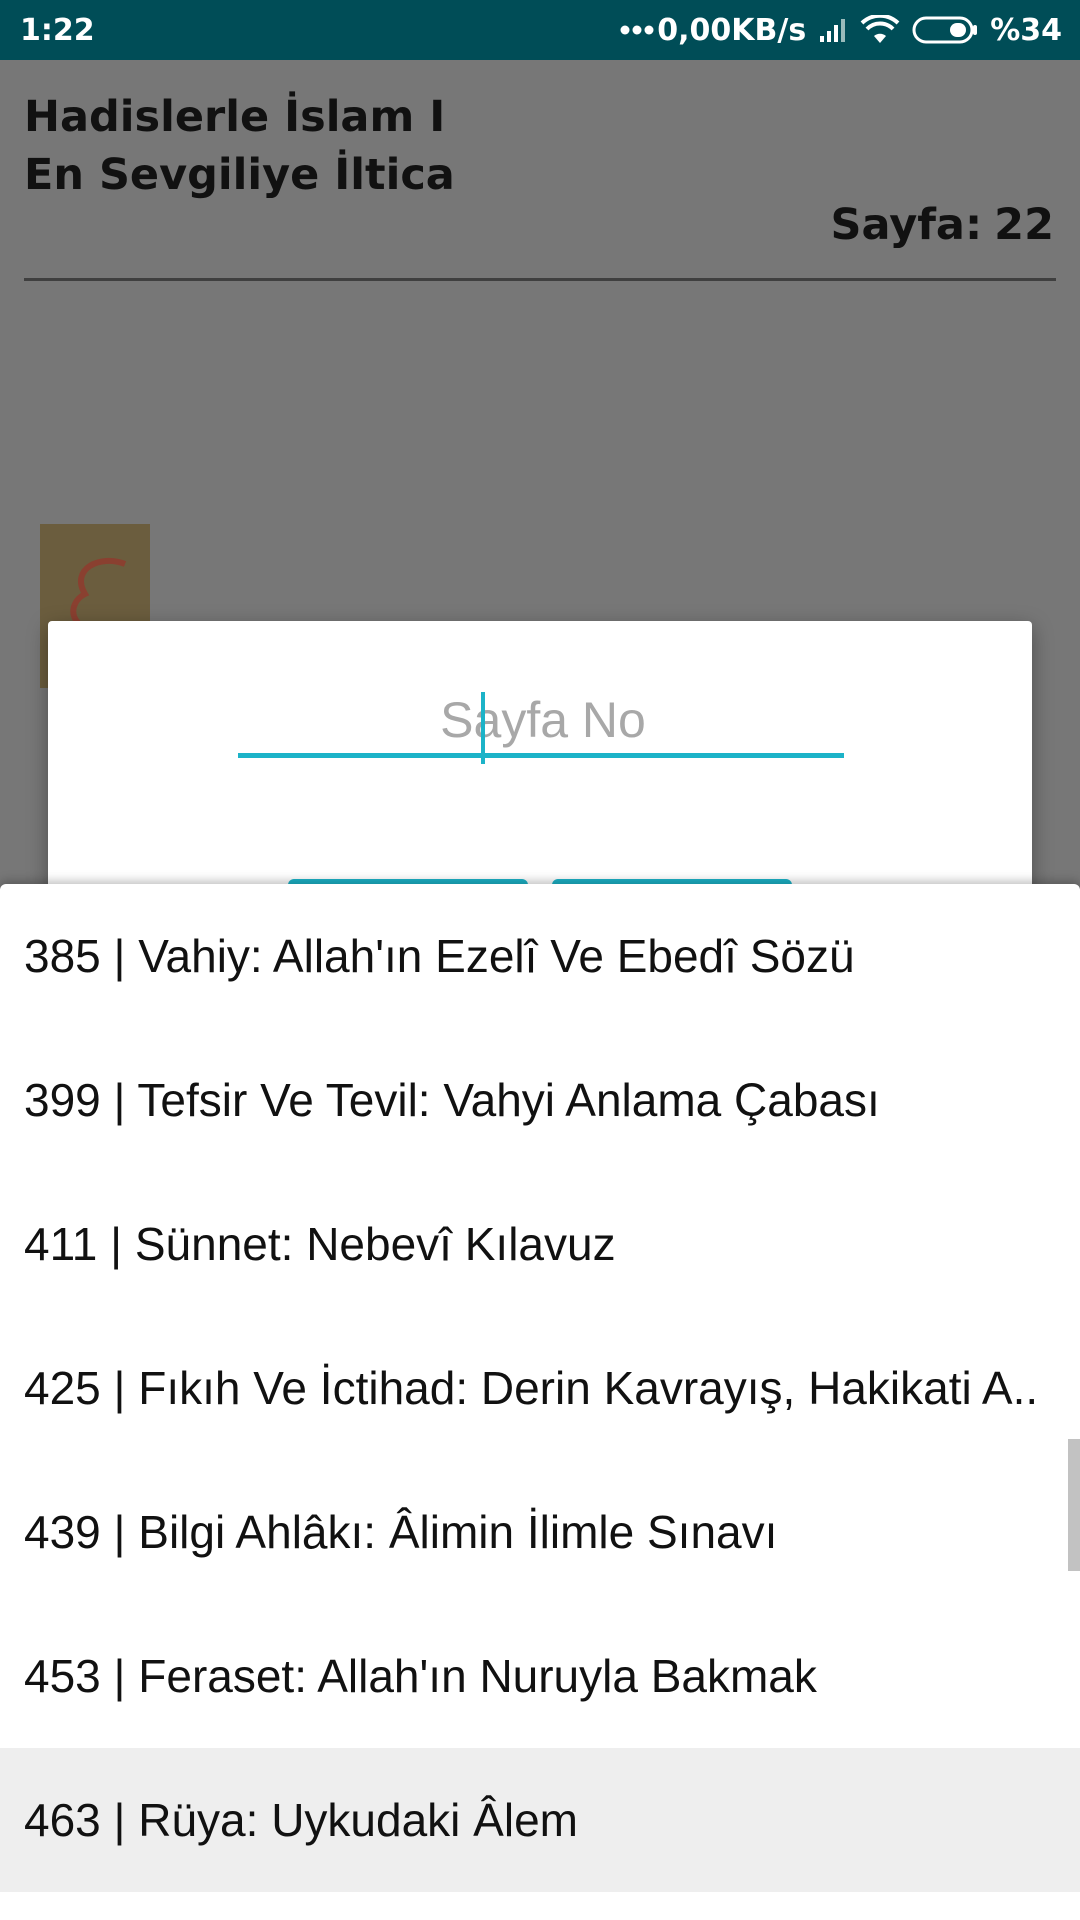 Image resolution: width=1080 pixels, height=1920 pixels. I want to click on battery-icon, so click(945, 30).